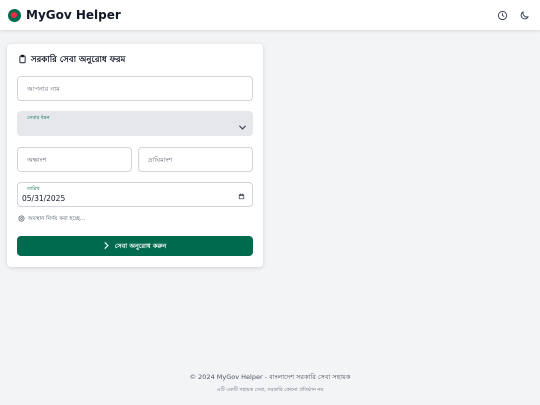 This screenshot has height=405, width=540. I want to click on header-actions, so click(513, 15).